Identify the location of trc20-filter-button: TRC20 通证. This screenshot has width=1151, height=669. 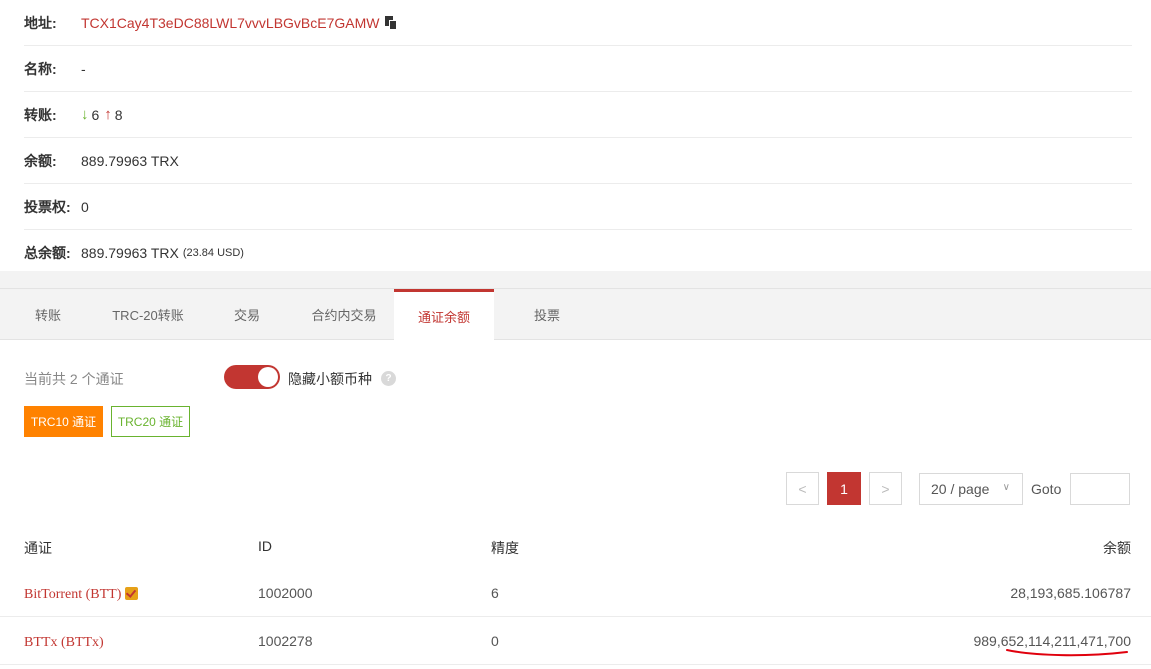
(150, 421).